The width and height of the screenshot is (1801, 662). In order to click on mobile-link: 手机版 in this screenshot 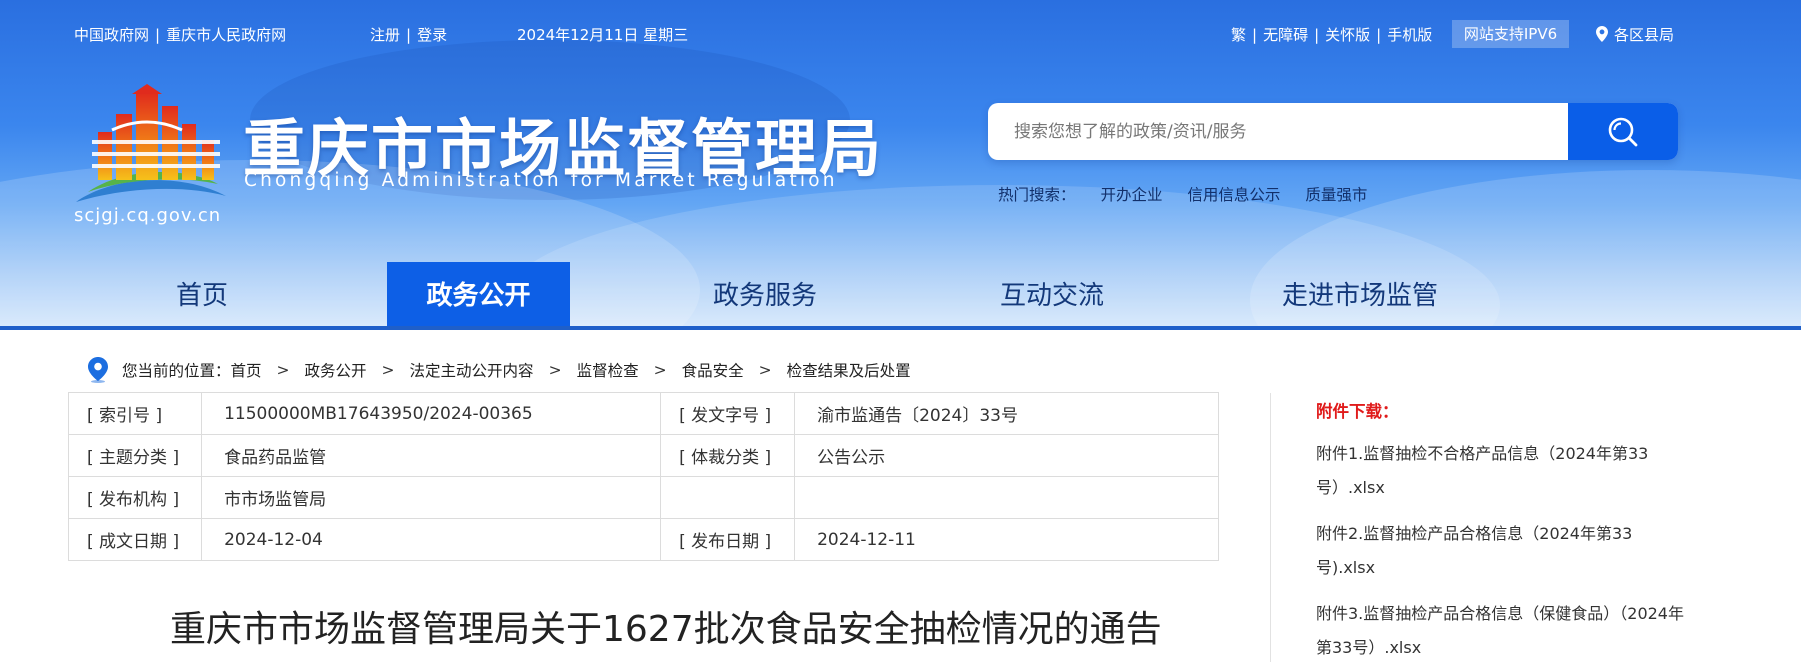, I will do `click(1409, 35)`.